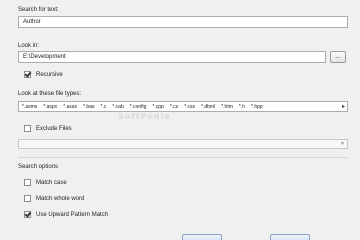 This screenshot has width=360, height=240. Describe the element at coordinates (27, 214) in the screenshot. I see `upward-pattern-checkbox` at that location.